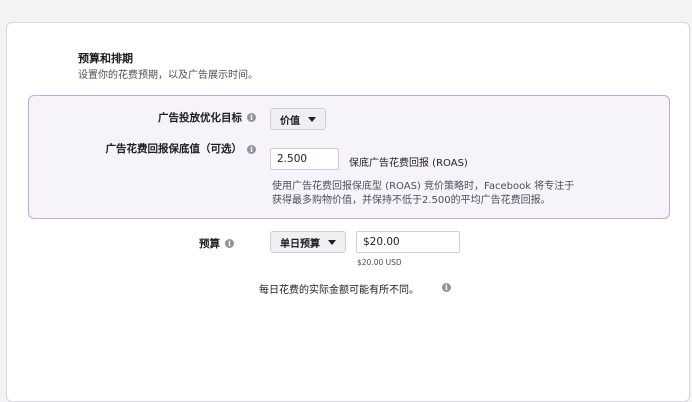 The image size is (692, 402). I want to click on section-title: 预算和排期, so click(105, 58).